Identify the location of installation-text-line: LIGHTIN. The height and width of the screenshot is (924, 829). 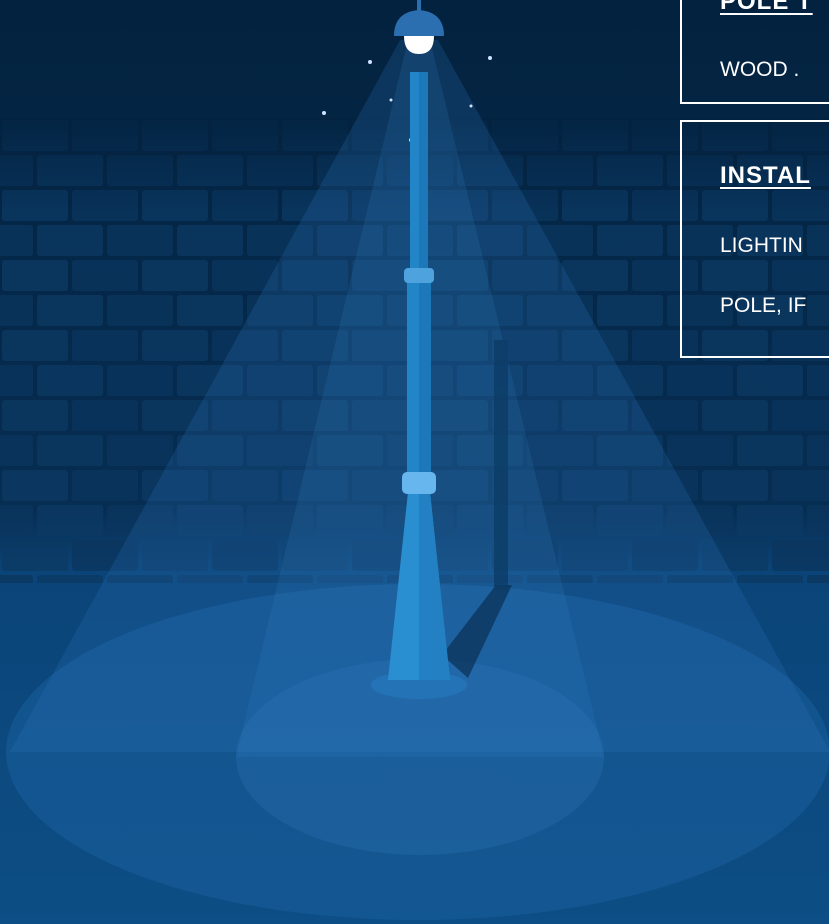
(761, 245).